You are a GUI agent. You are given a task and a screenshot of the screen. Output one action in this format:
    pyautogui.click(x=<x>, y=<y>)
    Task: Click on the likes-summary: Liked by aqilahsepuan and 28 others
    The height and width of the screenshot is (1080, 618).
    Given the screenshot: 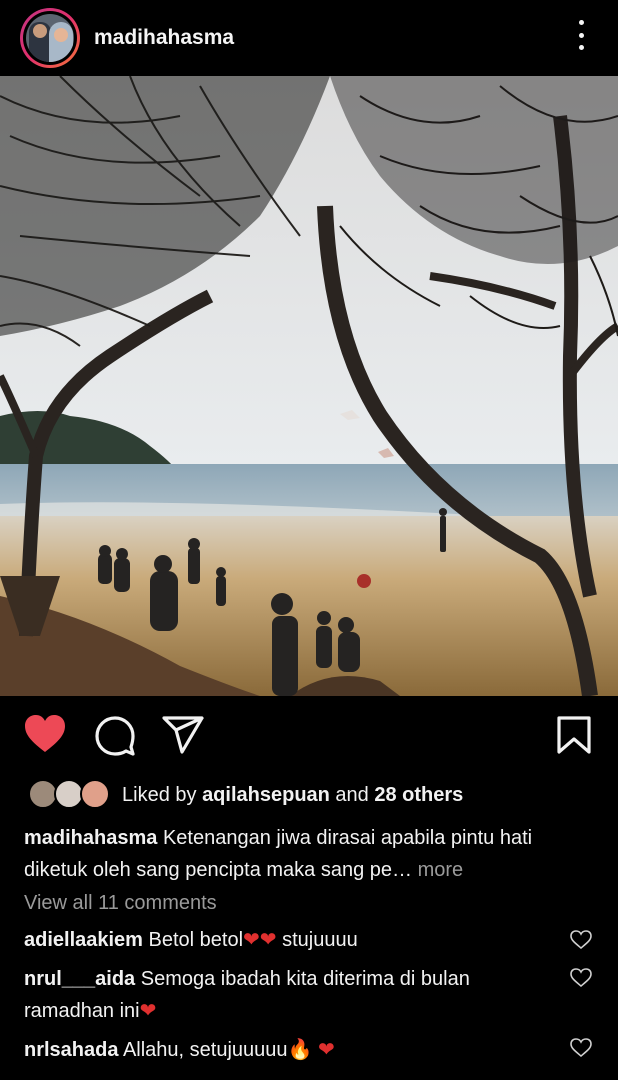 What is the action you would take?
    pyautogui.click(x=245, y=795)
    